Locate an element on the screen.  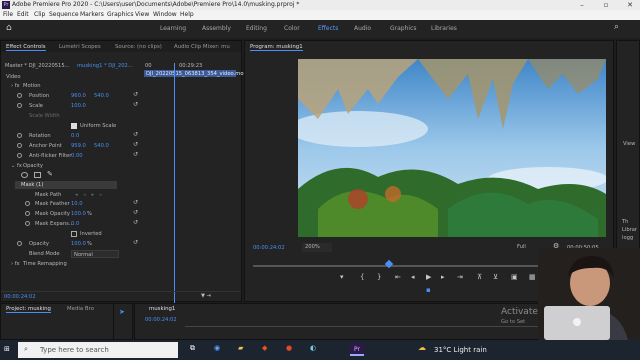
playhead-line is located at coordinates (174, 188).